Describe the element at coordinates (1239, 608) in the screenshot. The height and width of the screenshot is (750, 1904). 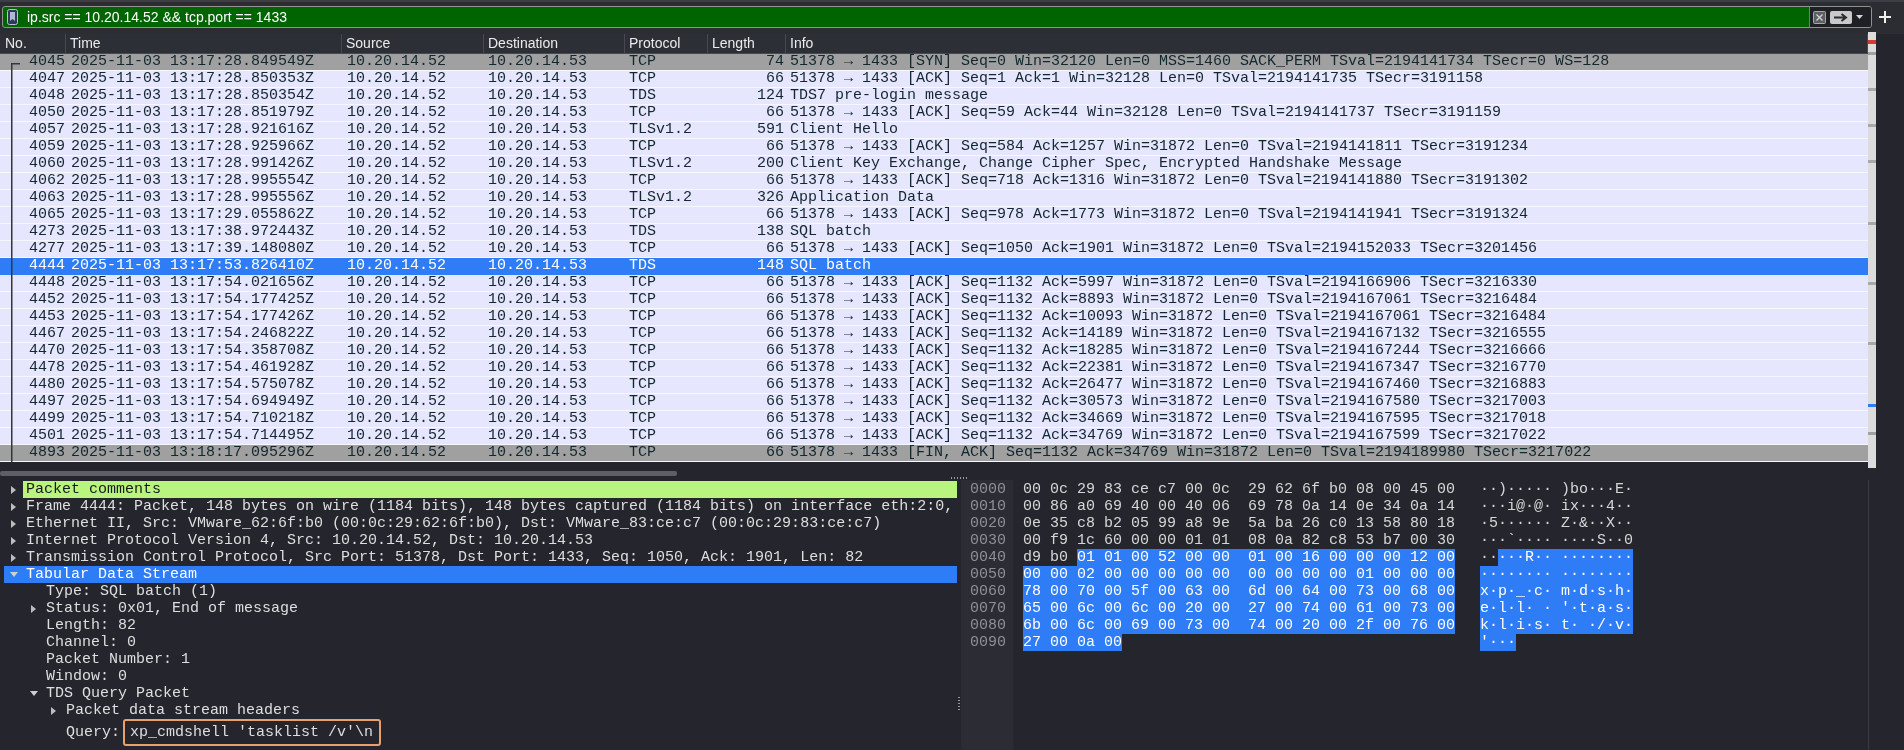
I see `hex-bytes: 65 00 6c 00 6c 00 20 00 27 00 74 00 61 00 73 00` at that location.